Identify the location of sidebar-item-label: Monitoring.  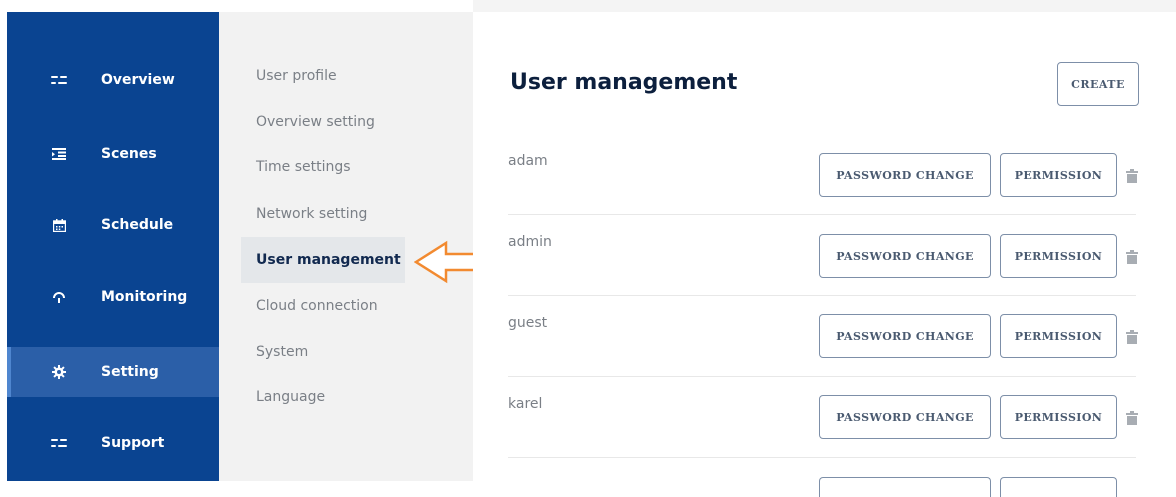
(144, 297).